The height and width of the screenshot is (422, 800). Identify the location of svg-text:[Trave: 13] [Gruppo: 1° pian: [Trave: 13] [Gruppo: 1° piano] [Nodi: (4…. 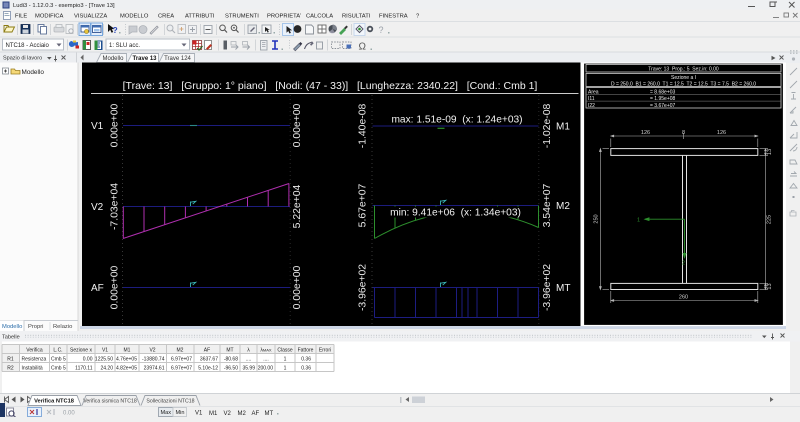
(330, 86).